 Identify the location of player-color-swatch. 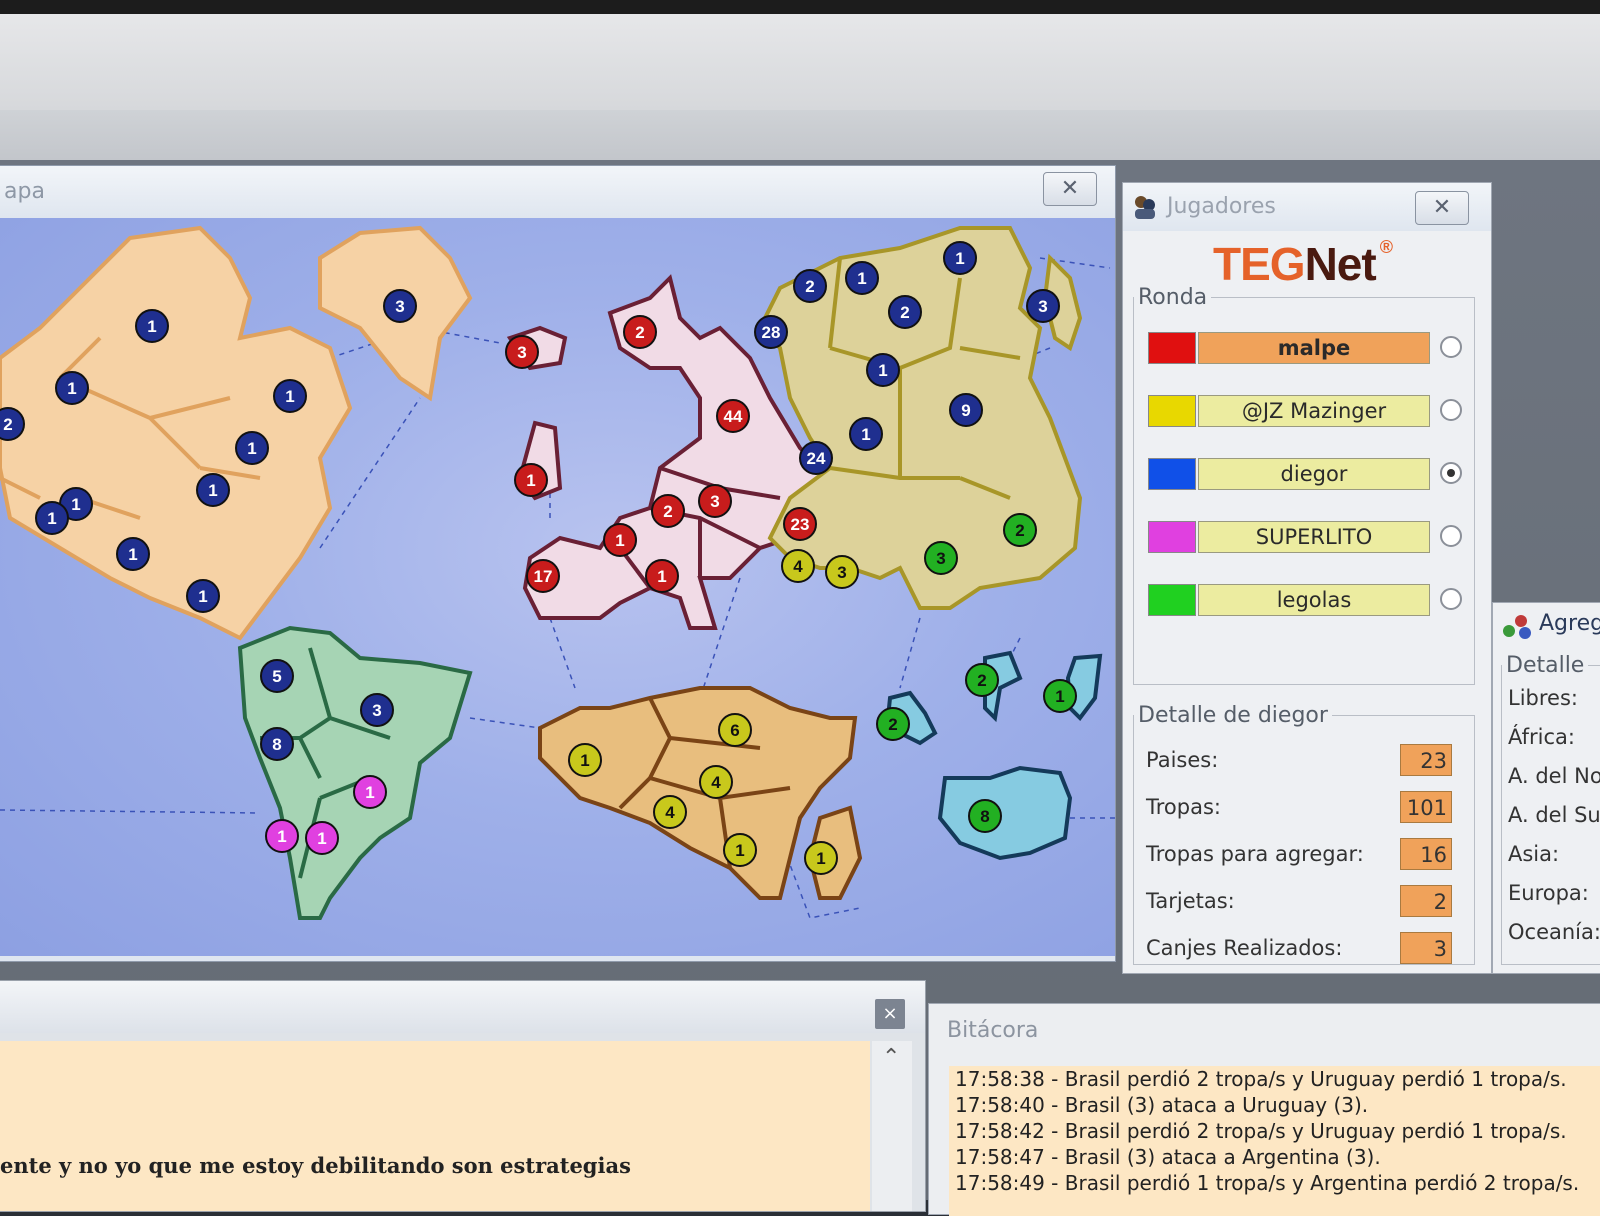
(1172, 348).